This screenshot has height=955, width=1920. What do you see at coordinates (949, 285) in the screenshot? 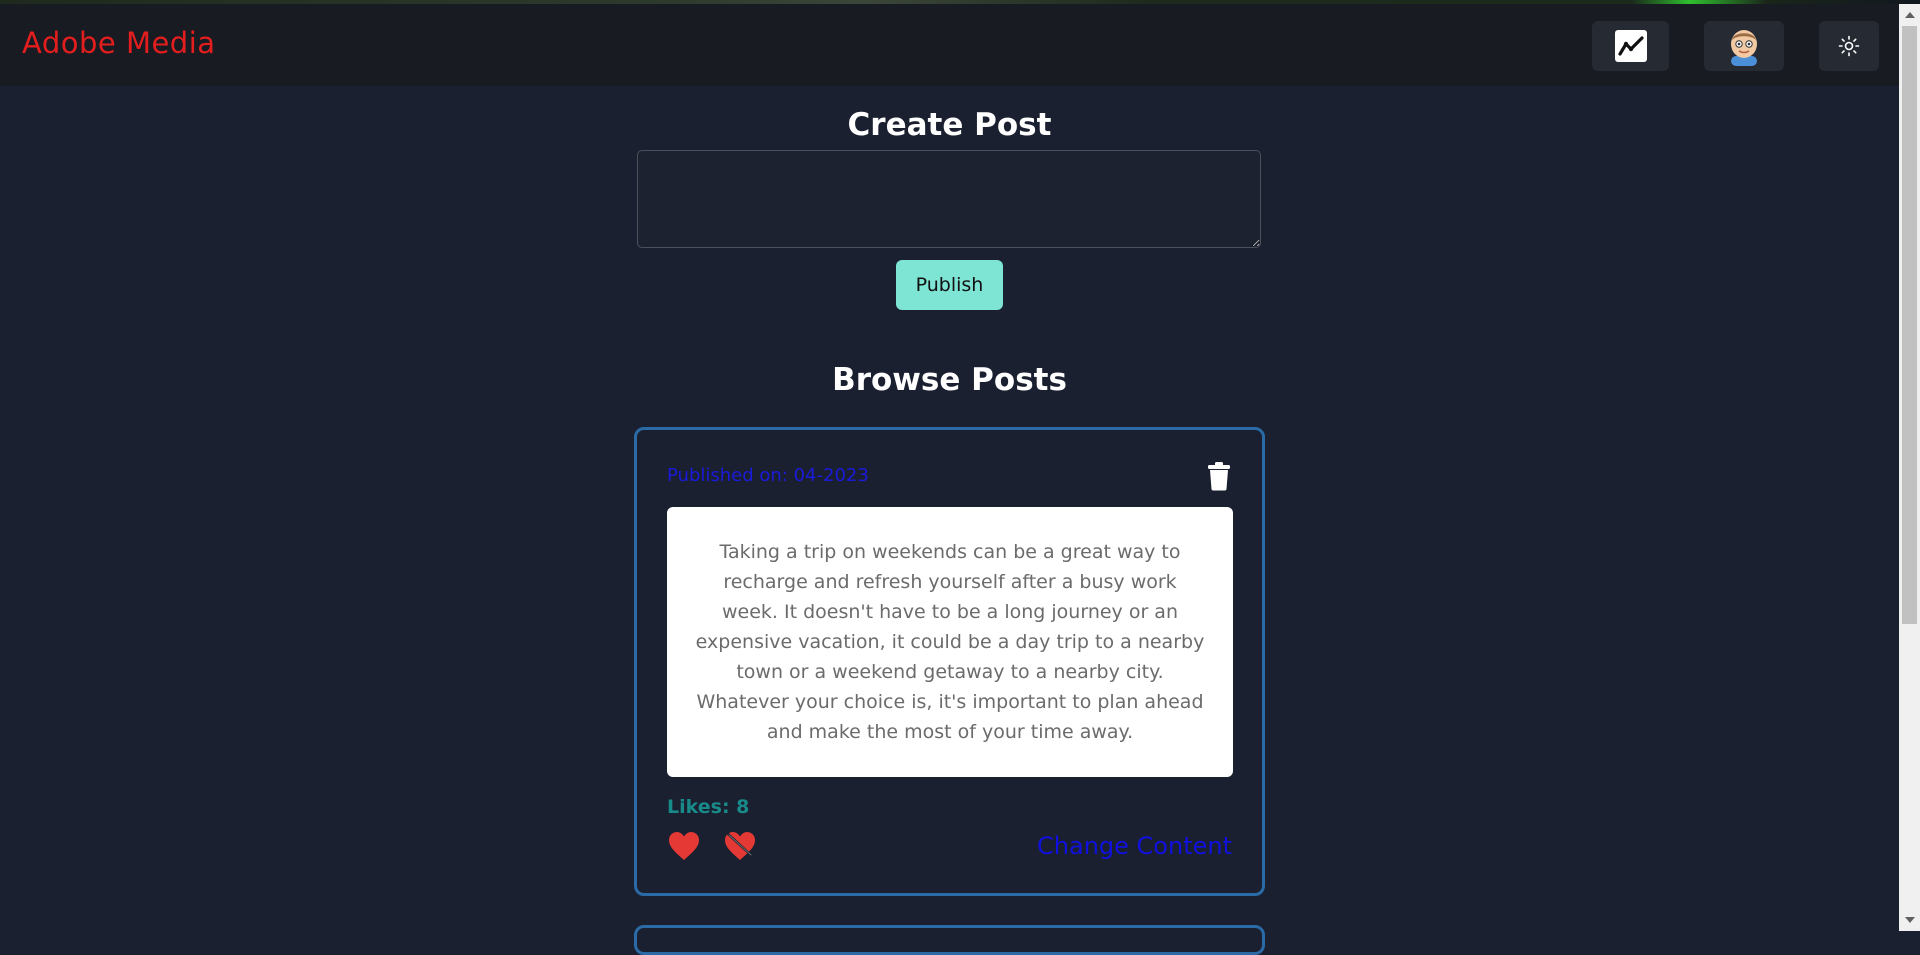
I see `publish-button: Publish` at bounding box center [949, 285].